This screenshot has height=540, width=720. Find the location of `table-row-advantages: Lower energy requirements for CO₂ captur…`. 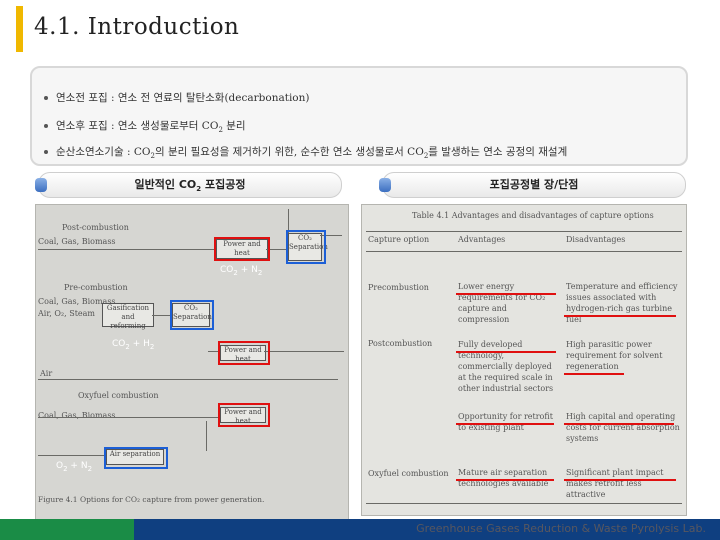

table-row-advantages: Lower energy requirements for CO₂ captur… is located at coordinates (502, 303).